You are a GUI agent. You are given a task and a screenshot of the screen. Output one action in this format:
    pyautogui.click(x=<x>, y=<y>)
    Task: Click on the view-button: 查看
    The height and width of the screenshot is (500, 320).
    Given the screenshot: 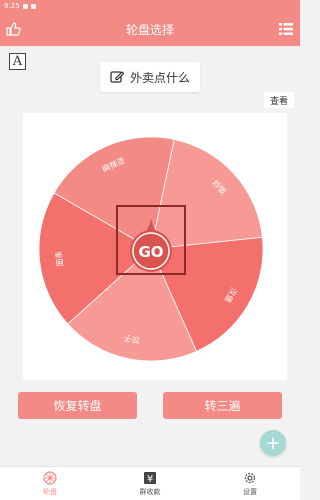 What is the action you would take?
    pyautogui.click(x=279, y=100)
    